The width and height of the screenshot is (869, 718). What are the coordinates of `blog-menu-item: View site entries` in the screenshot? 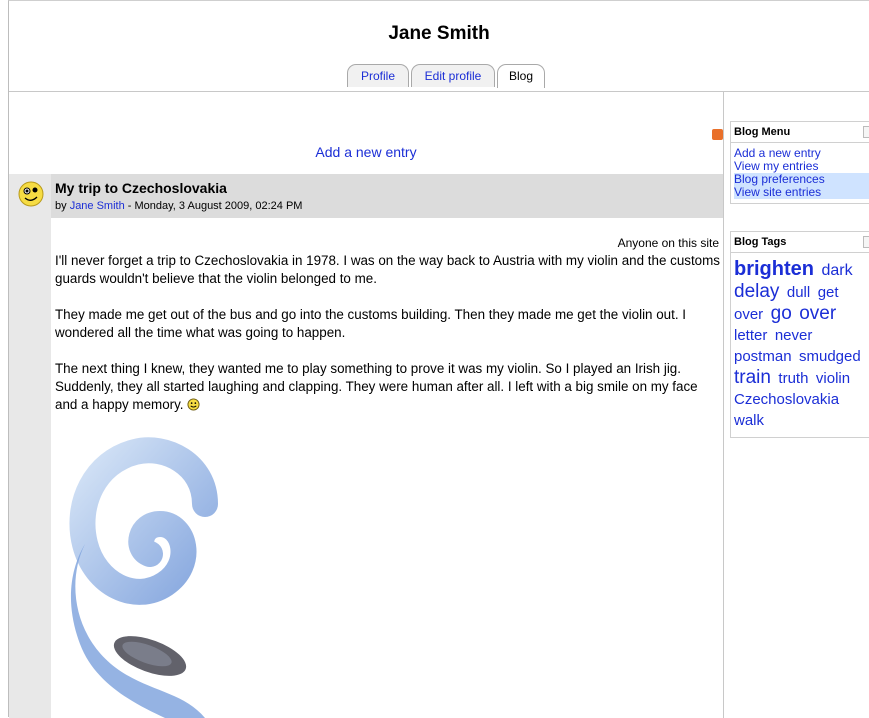 It's located at (801, 192).